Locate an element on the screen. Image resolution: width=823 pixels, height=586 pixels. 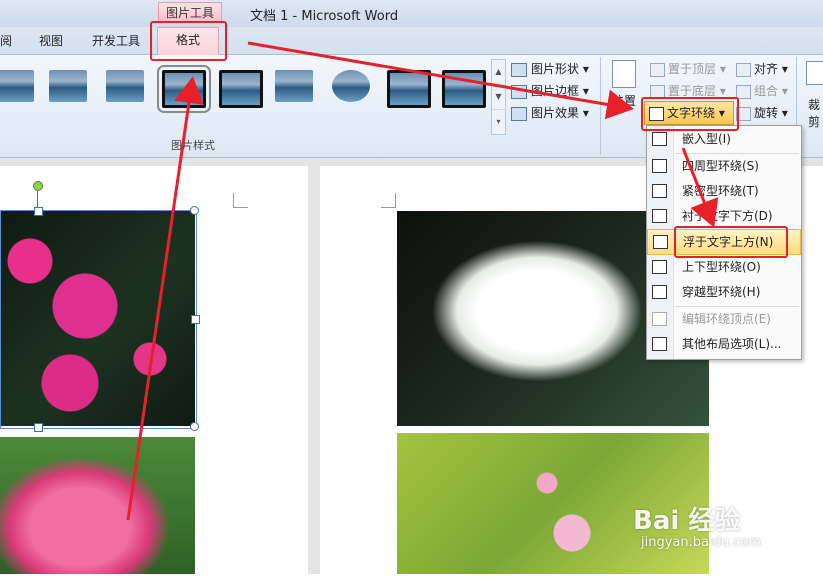
baidu-watermark: Bai 经验 is located at coordinates (687, 521).